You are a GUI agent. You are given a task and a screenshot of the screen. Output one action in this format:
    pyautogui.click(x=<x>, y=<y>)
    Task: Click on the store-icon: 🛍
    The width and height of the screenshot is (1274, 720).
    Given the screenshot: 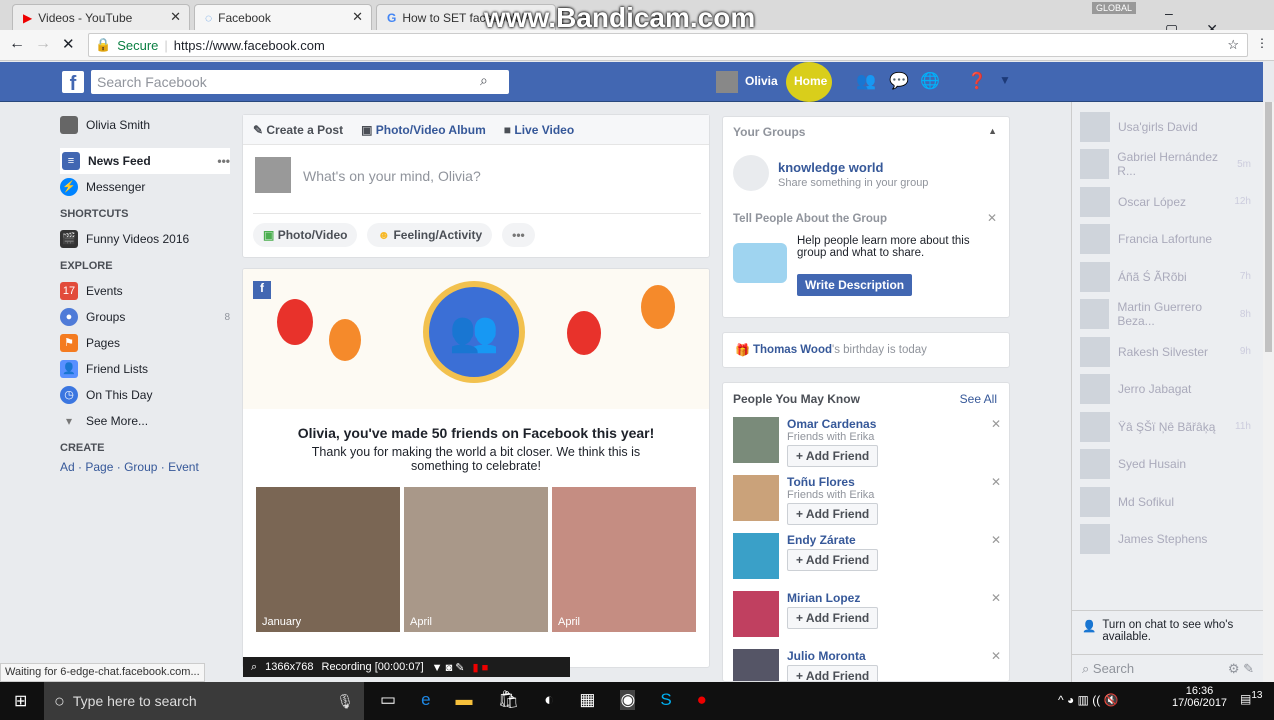 What is the action you would take?
    pyautogui.click(x=509, y=700)
    